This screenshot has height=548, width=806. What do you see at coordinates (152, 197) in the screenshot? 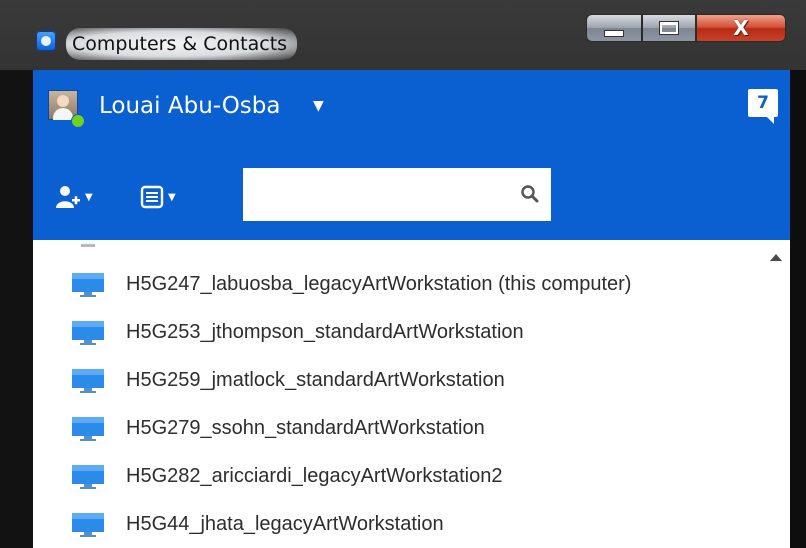
I see `list-view-icon` at bounding box center [152, 197].